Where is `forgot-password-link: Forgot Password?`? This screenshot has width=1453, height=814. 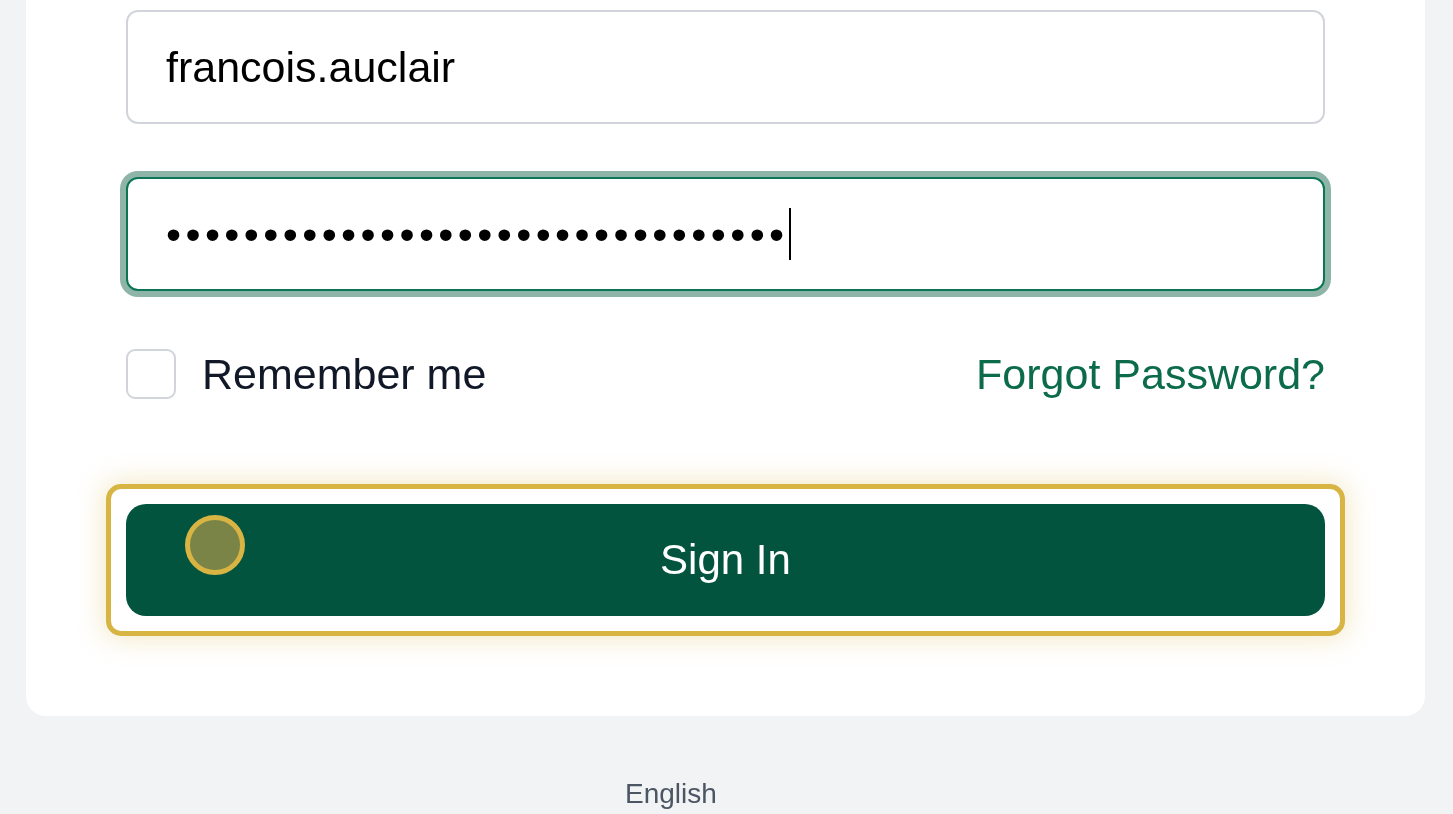
forgot-password-link: Forgot Password? is located at coordinates (1150, 374).